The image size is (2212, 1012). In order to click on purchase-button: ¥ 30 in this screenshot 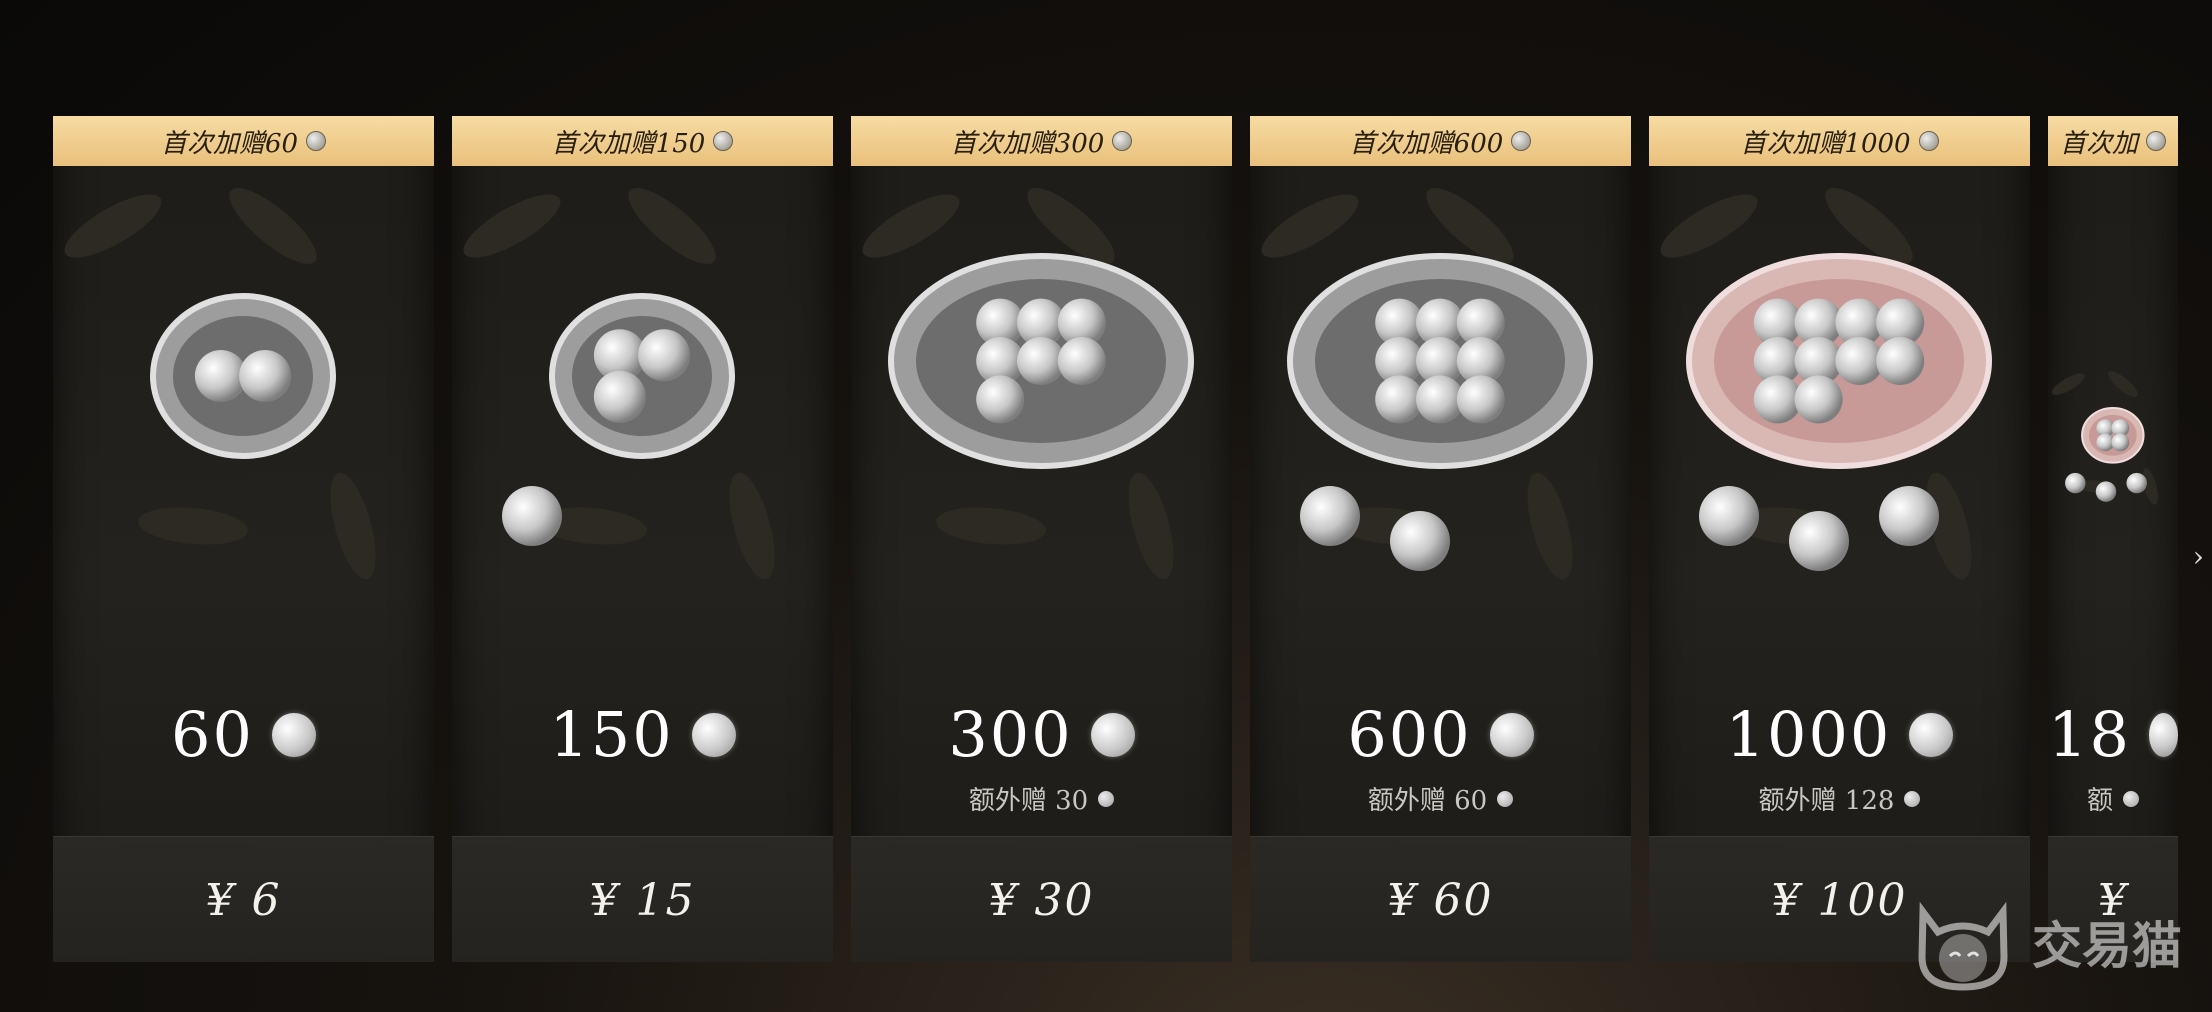, I will do `click(1041, 899)`.